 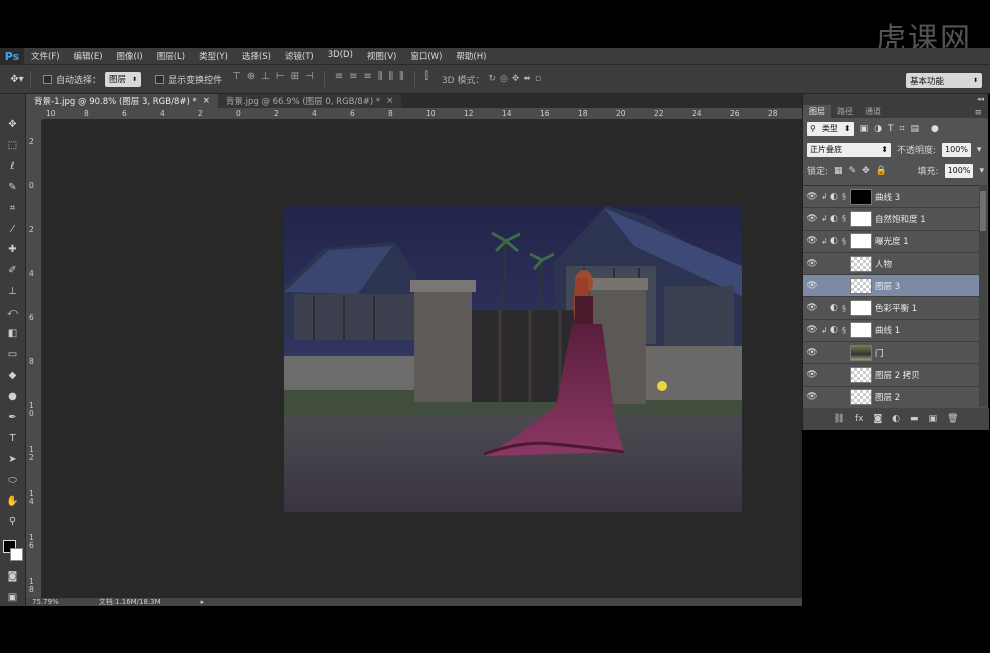 I want to click on distribute-hcenter-icon: ⫼, so click(x=391, y=79).